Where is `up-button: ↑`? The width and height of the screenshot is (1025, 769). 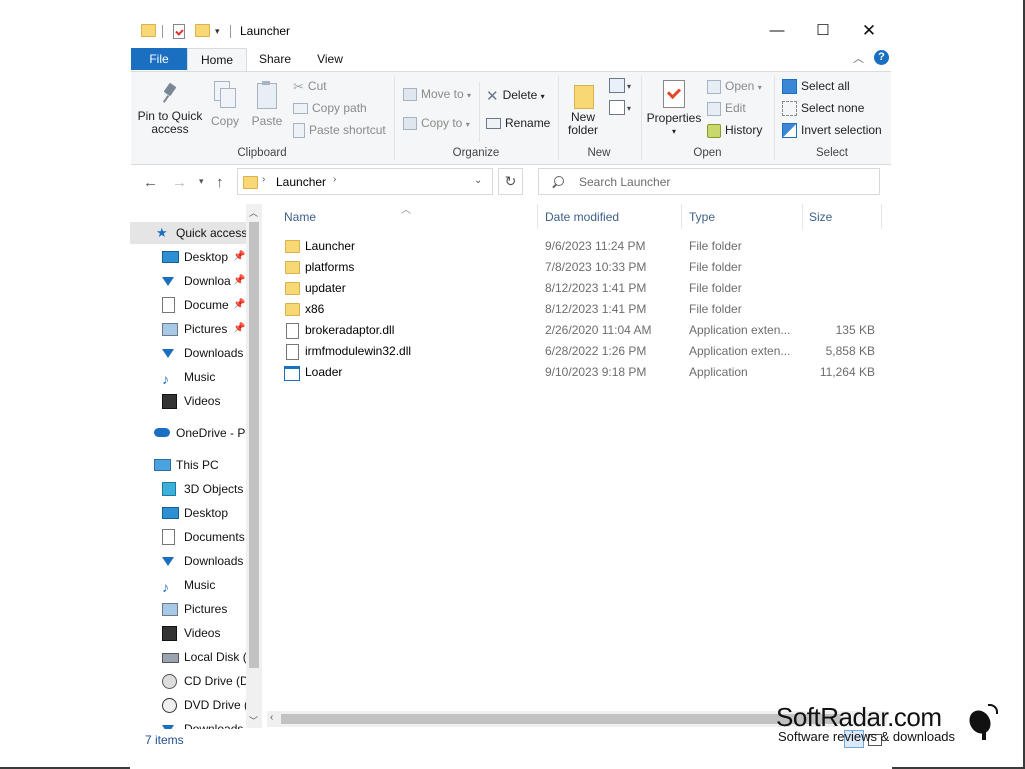
up-button: ↑ is located at coordinates (220, 182).